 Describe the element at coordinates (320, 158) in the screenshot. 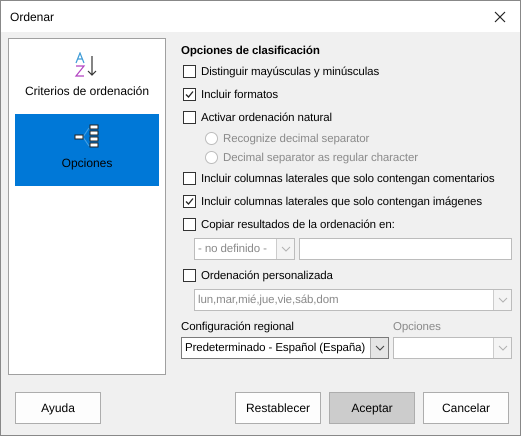

I see `radio-label: Decimal separator as regular character` at that location.